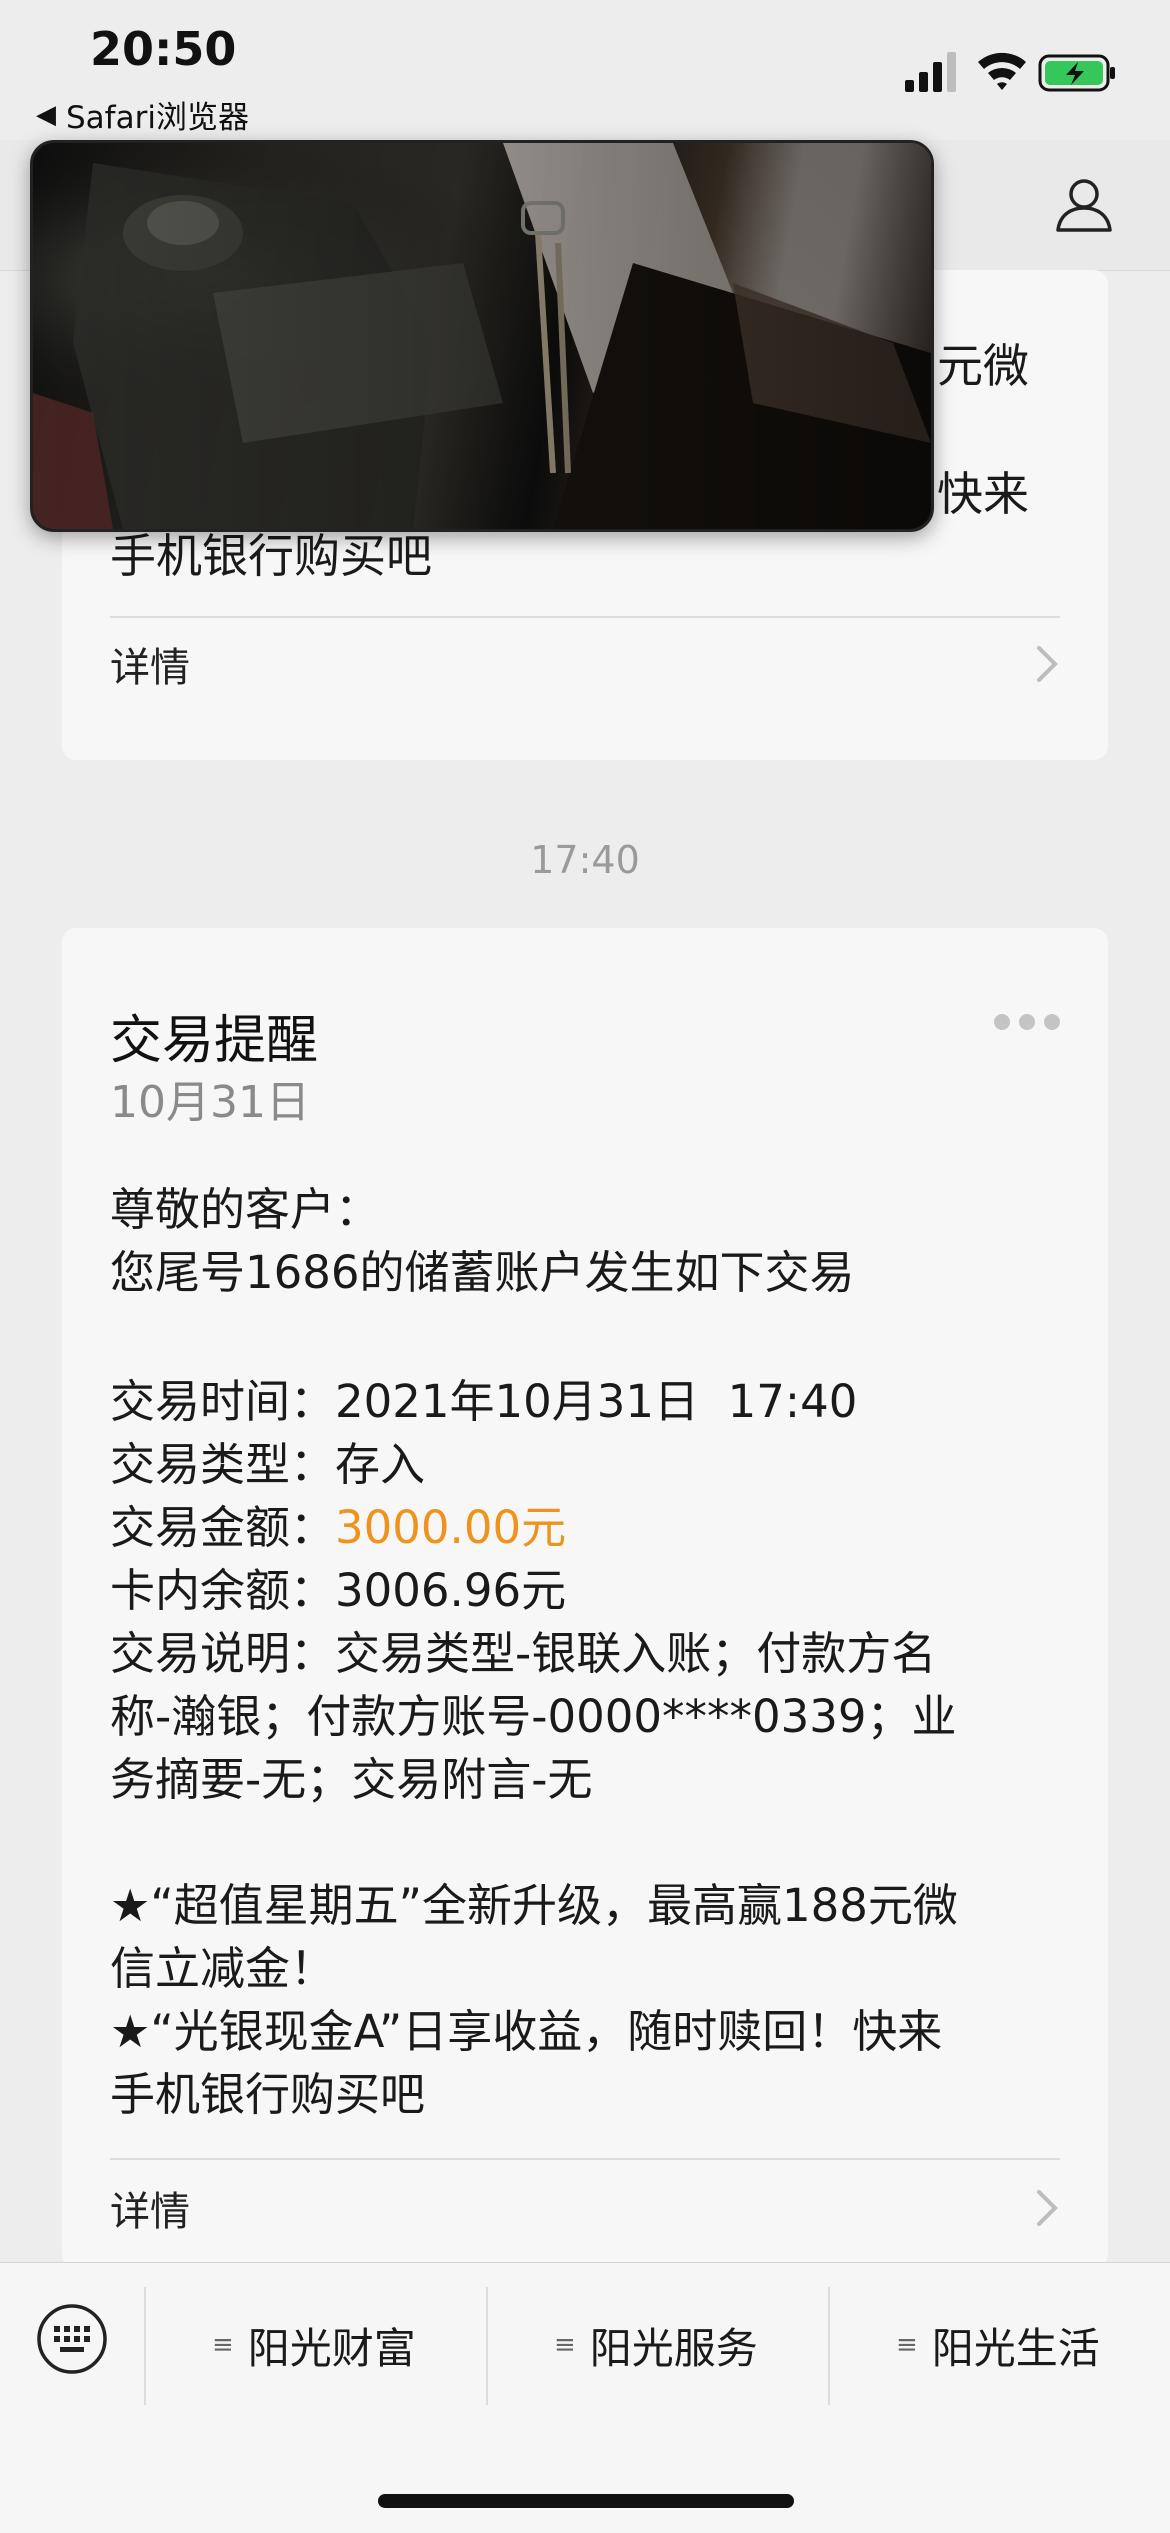 This screenshot has width=1170, height=2533. I want to click on greeting-text: 尊敬的客户：, so click(245, 1209).